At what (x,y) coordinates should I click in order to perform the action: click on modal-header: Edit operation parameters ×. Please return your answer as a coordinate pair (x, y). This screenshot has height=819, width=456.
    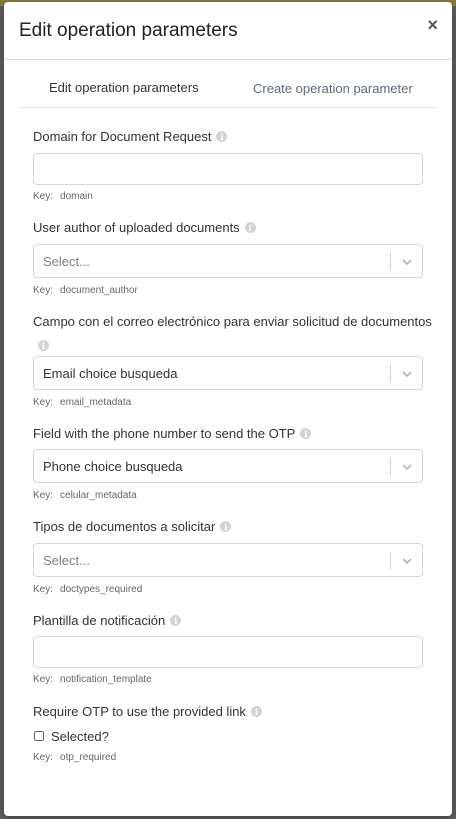
    Looking at the image, I should click on (228, 31).